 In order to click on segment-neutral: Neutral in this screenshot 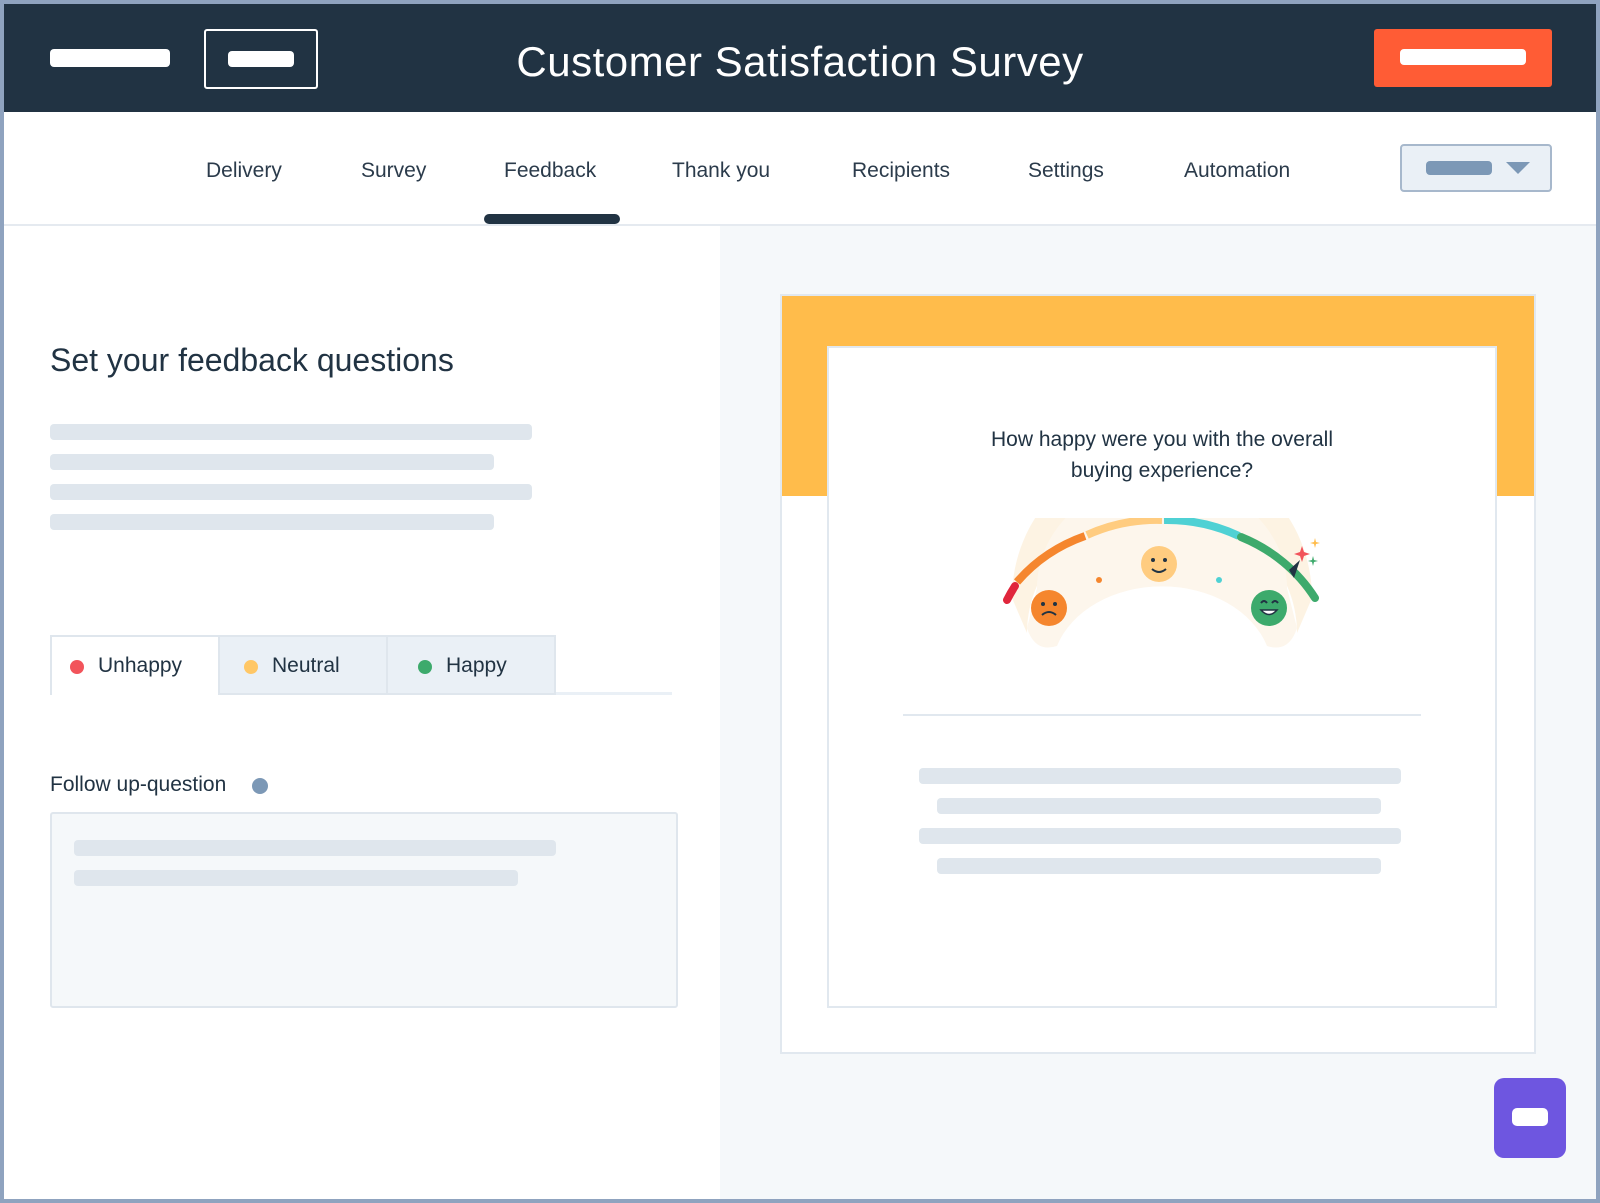, I will do `click(303, 665)`.